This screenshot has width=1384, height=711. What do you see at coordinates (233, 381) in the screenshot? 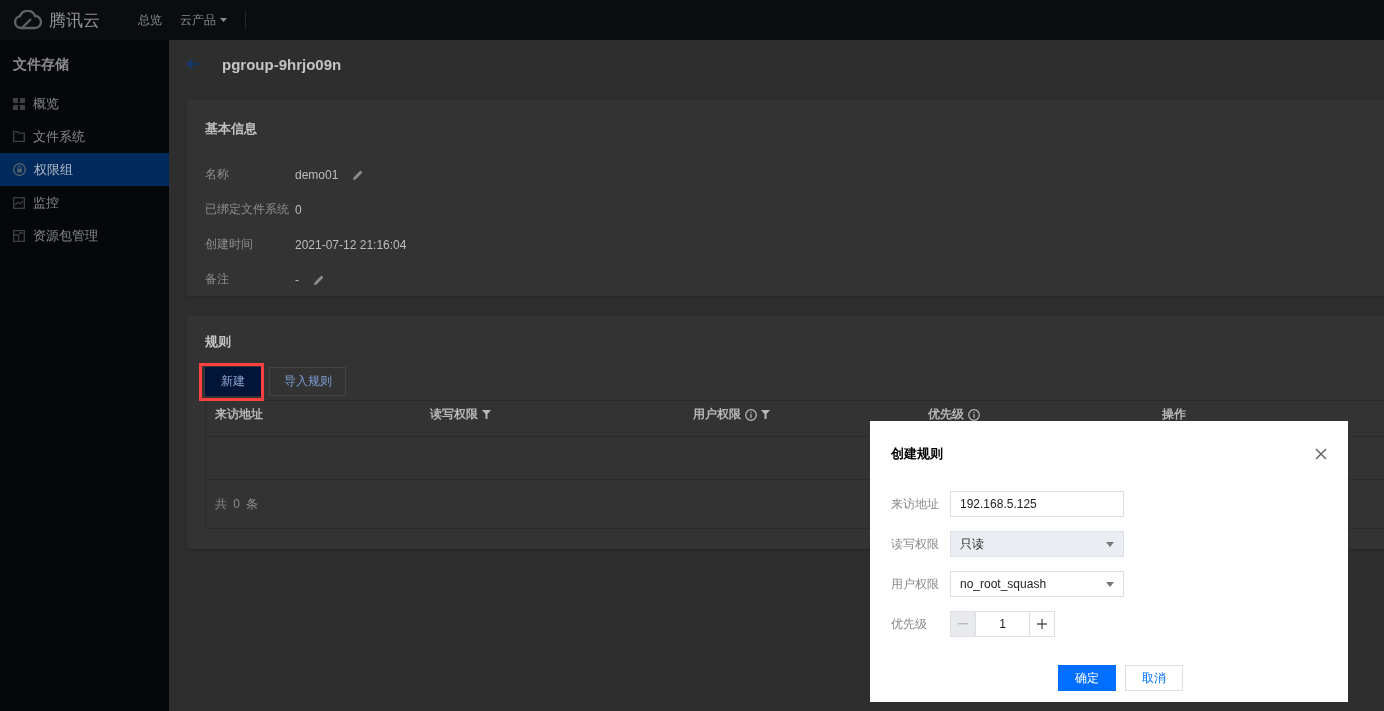
I see `create-button: 新建` at bounding box center [233, 381].